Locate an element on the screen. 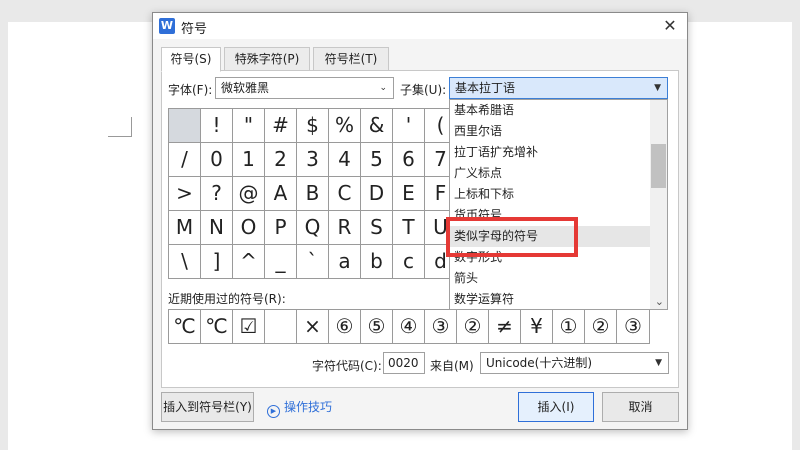 This screenshot has width=800, height=450. font-label: 字体(F): is located at coordinates (190, 90).